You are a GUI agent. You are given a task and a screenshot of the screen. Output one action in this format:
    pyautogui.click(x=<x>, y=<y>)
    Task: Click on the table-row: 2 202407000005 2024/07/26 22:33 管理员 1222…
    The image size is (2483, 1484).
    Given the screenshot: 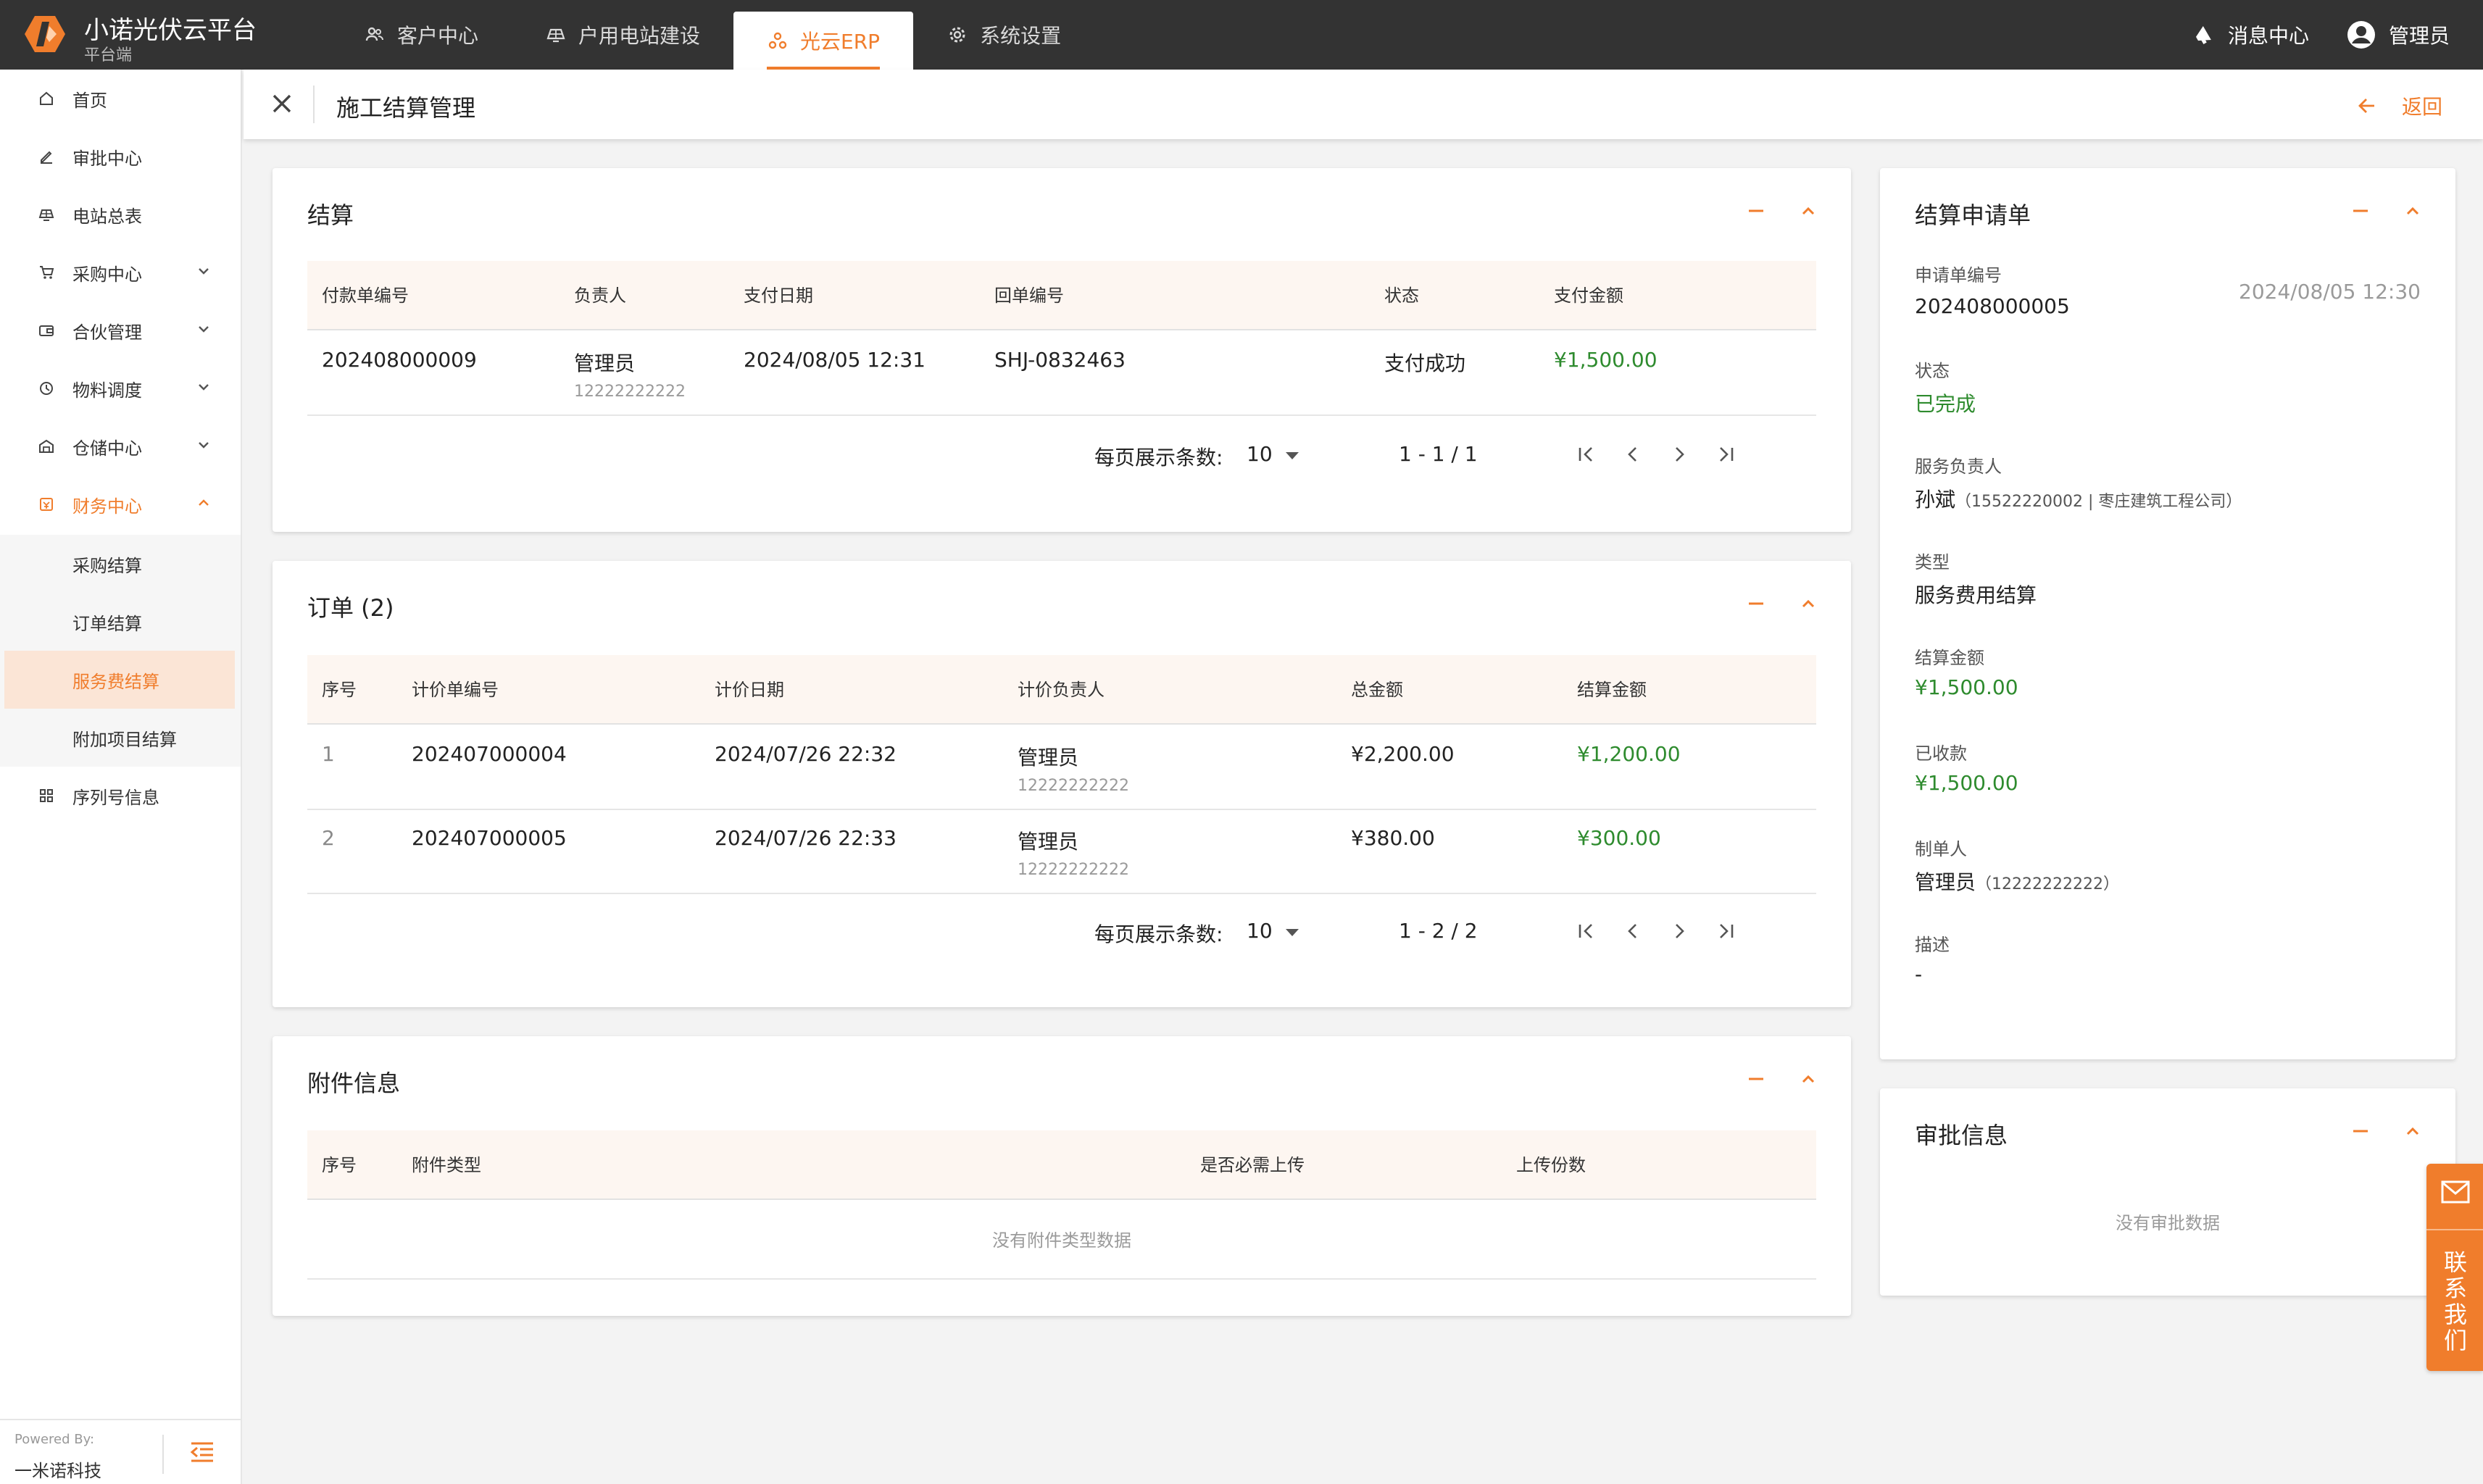 What is the action you would take?
    pyautogui.click(x=1061, y=852)
    